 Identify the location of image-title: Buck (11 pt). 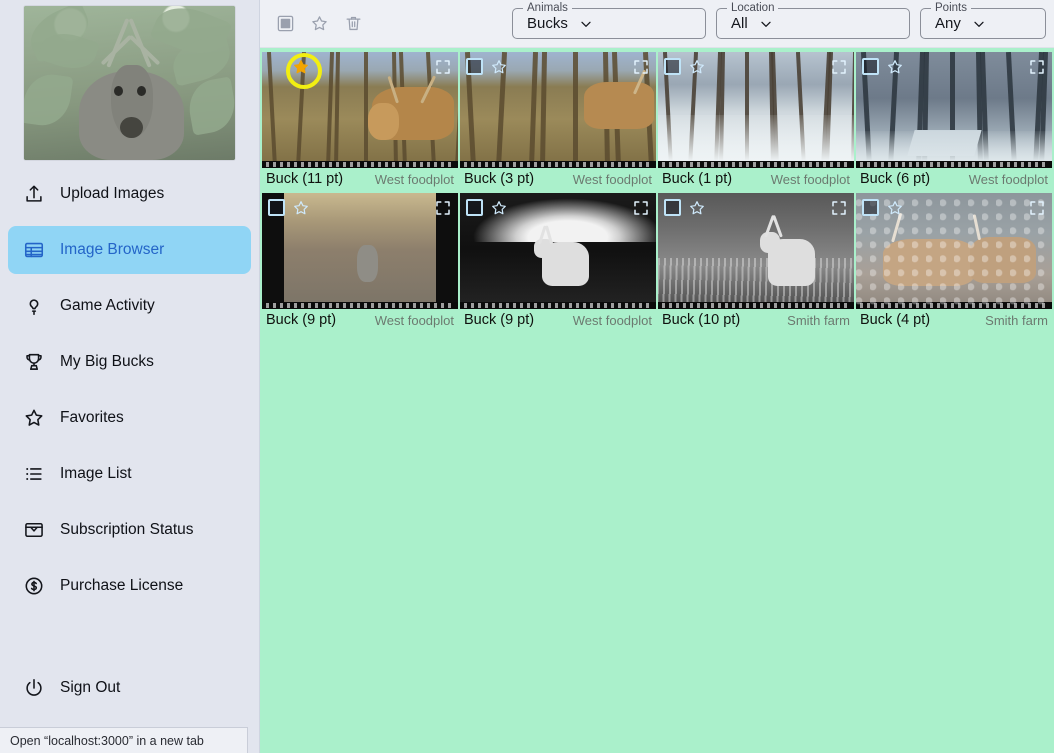
(305, 179).